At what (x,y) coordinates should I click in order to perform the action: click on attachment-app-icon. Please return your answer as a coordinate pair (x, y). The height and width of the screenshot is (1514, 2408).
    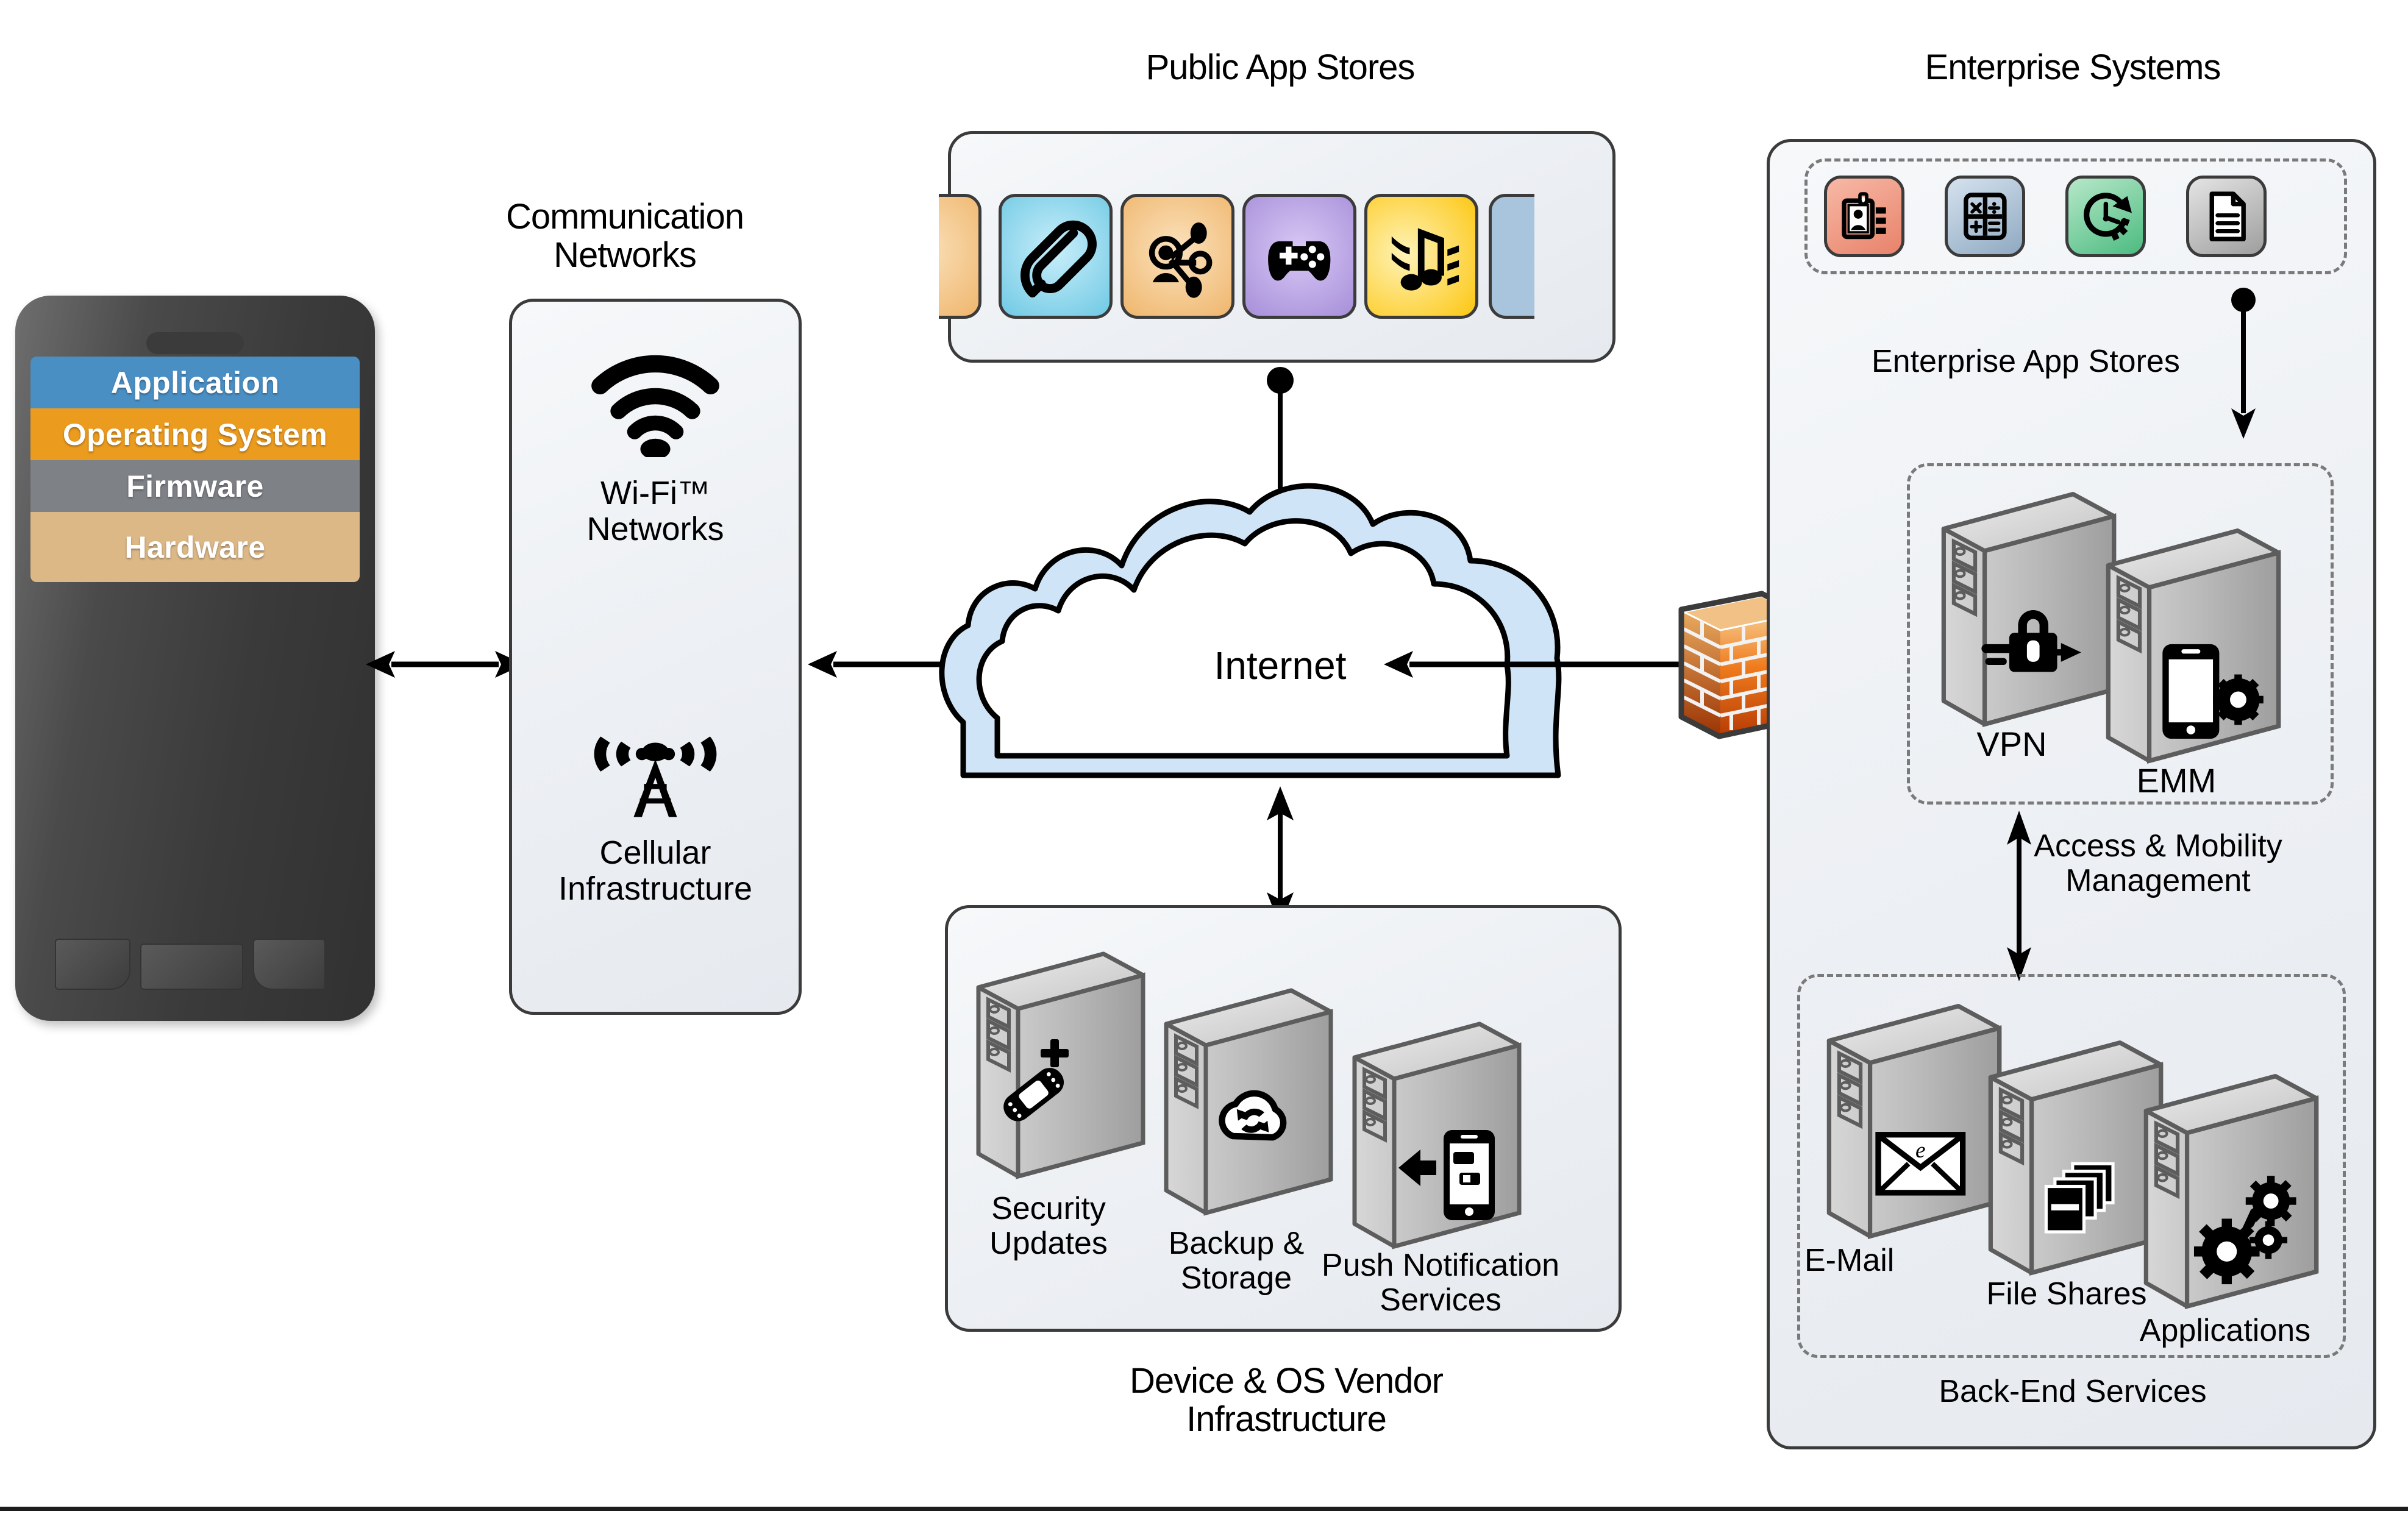
    Looking at the image, I should click on (1056, 257).